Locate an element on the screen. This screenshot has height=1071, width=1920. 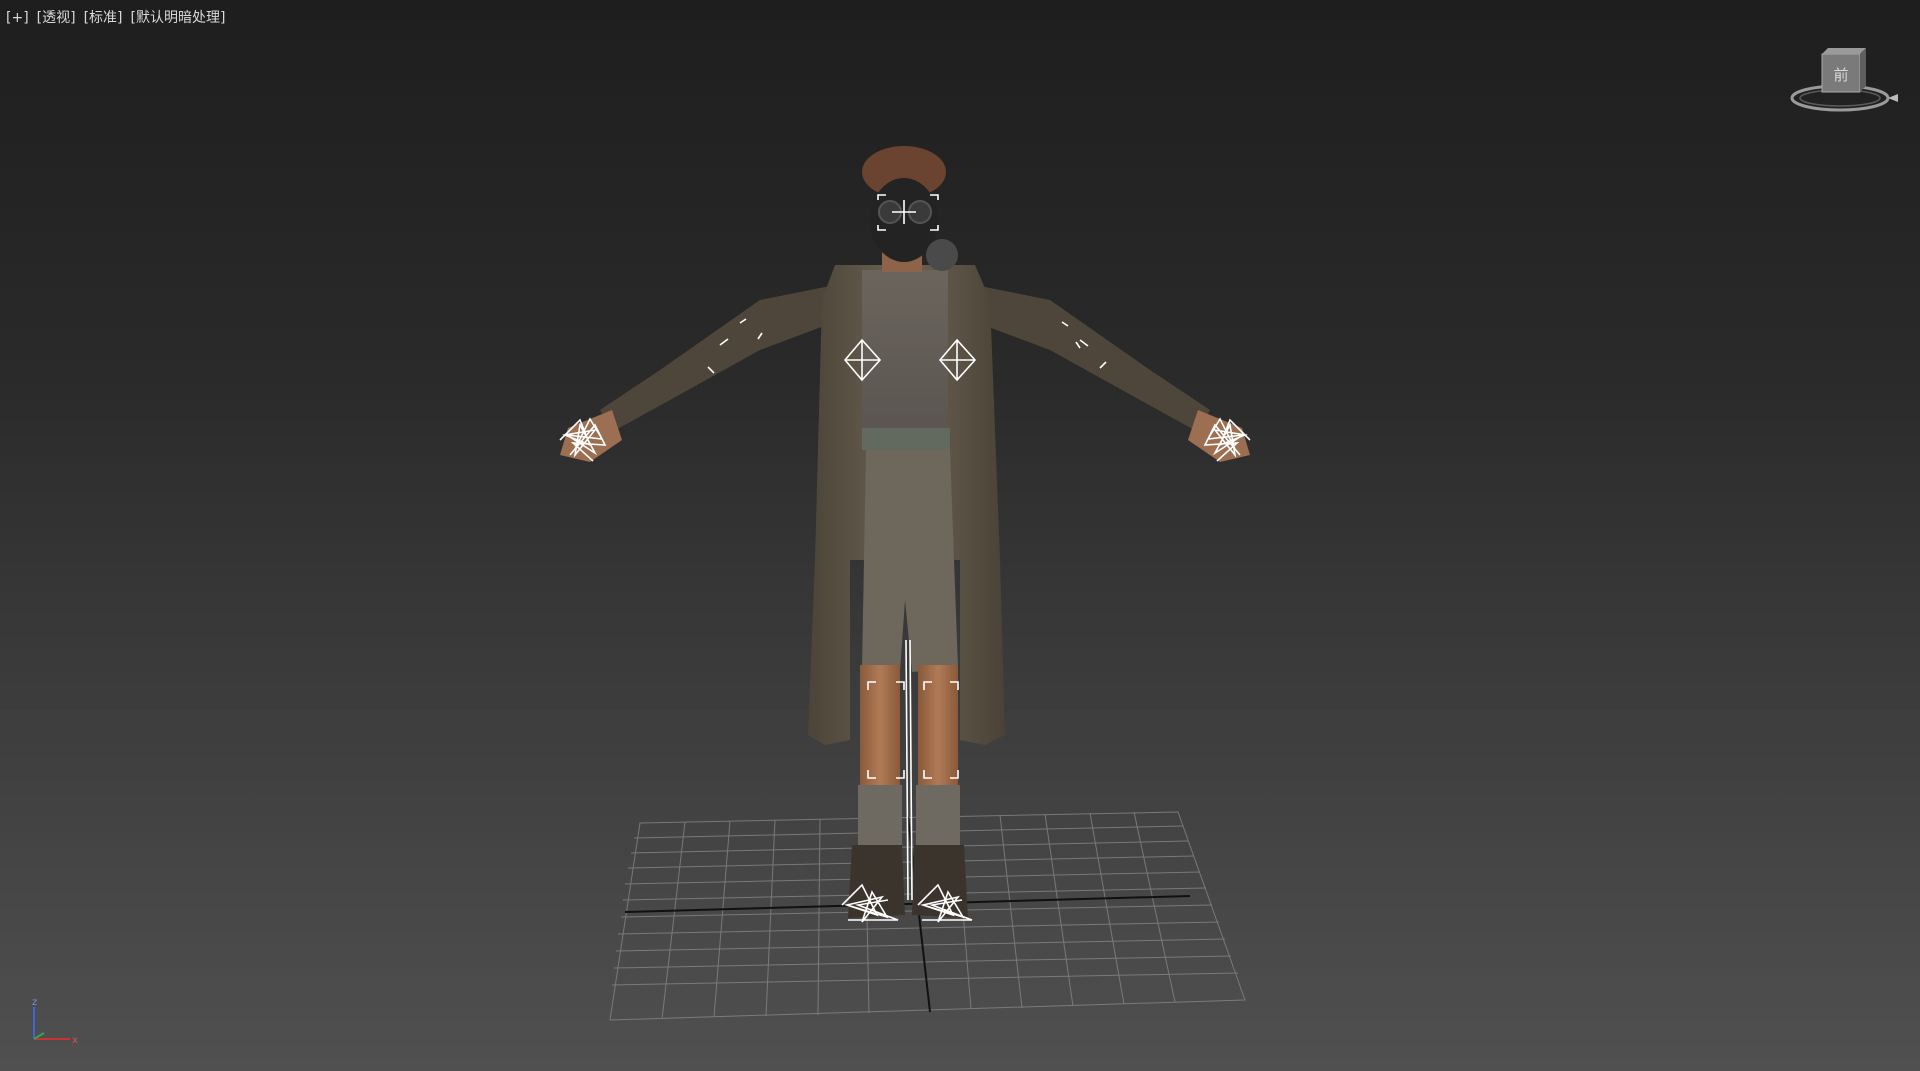
axis-tripod-icon: z x is located at coordinates (56, 1020).